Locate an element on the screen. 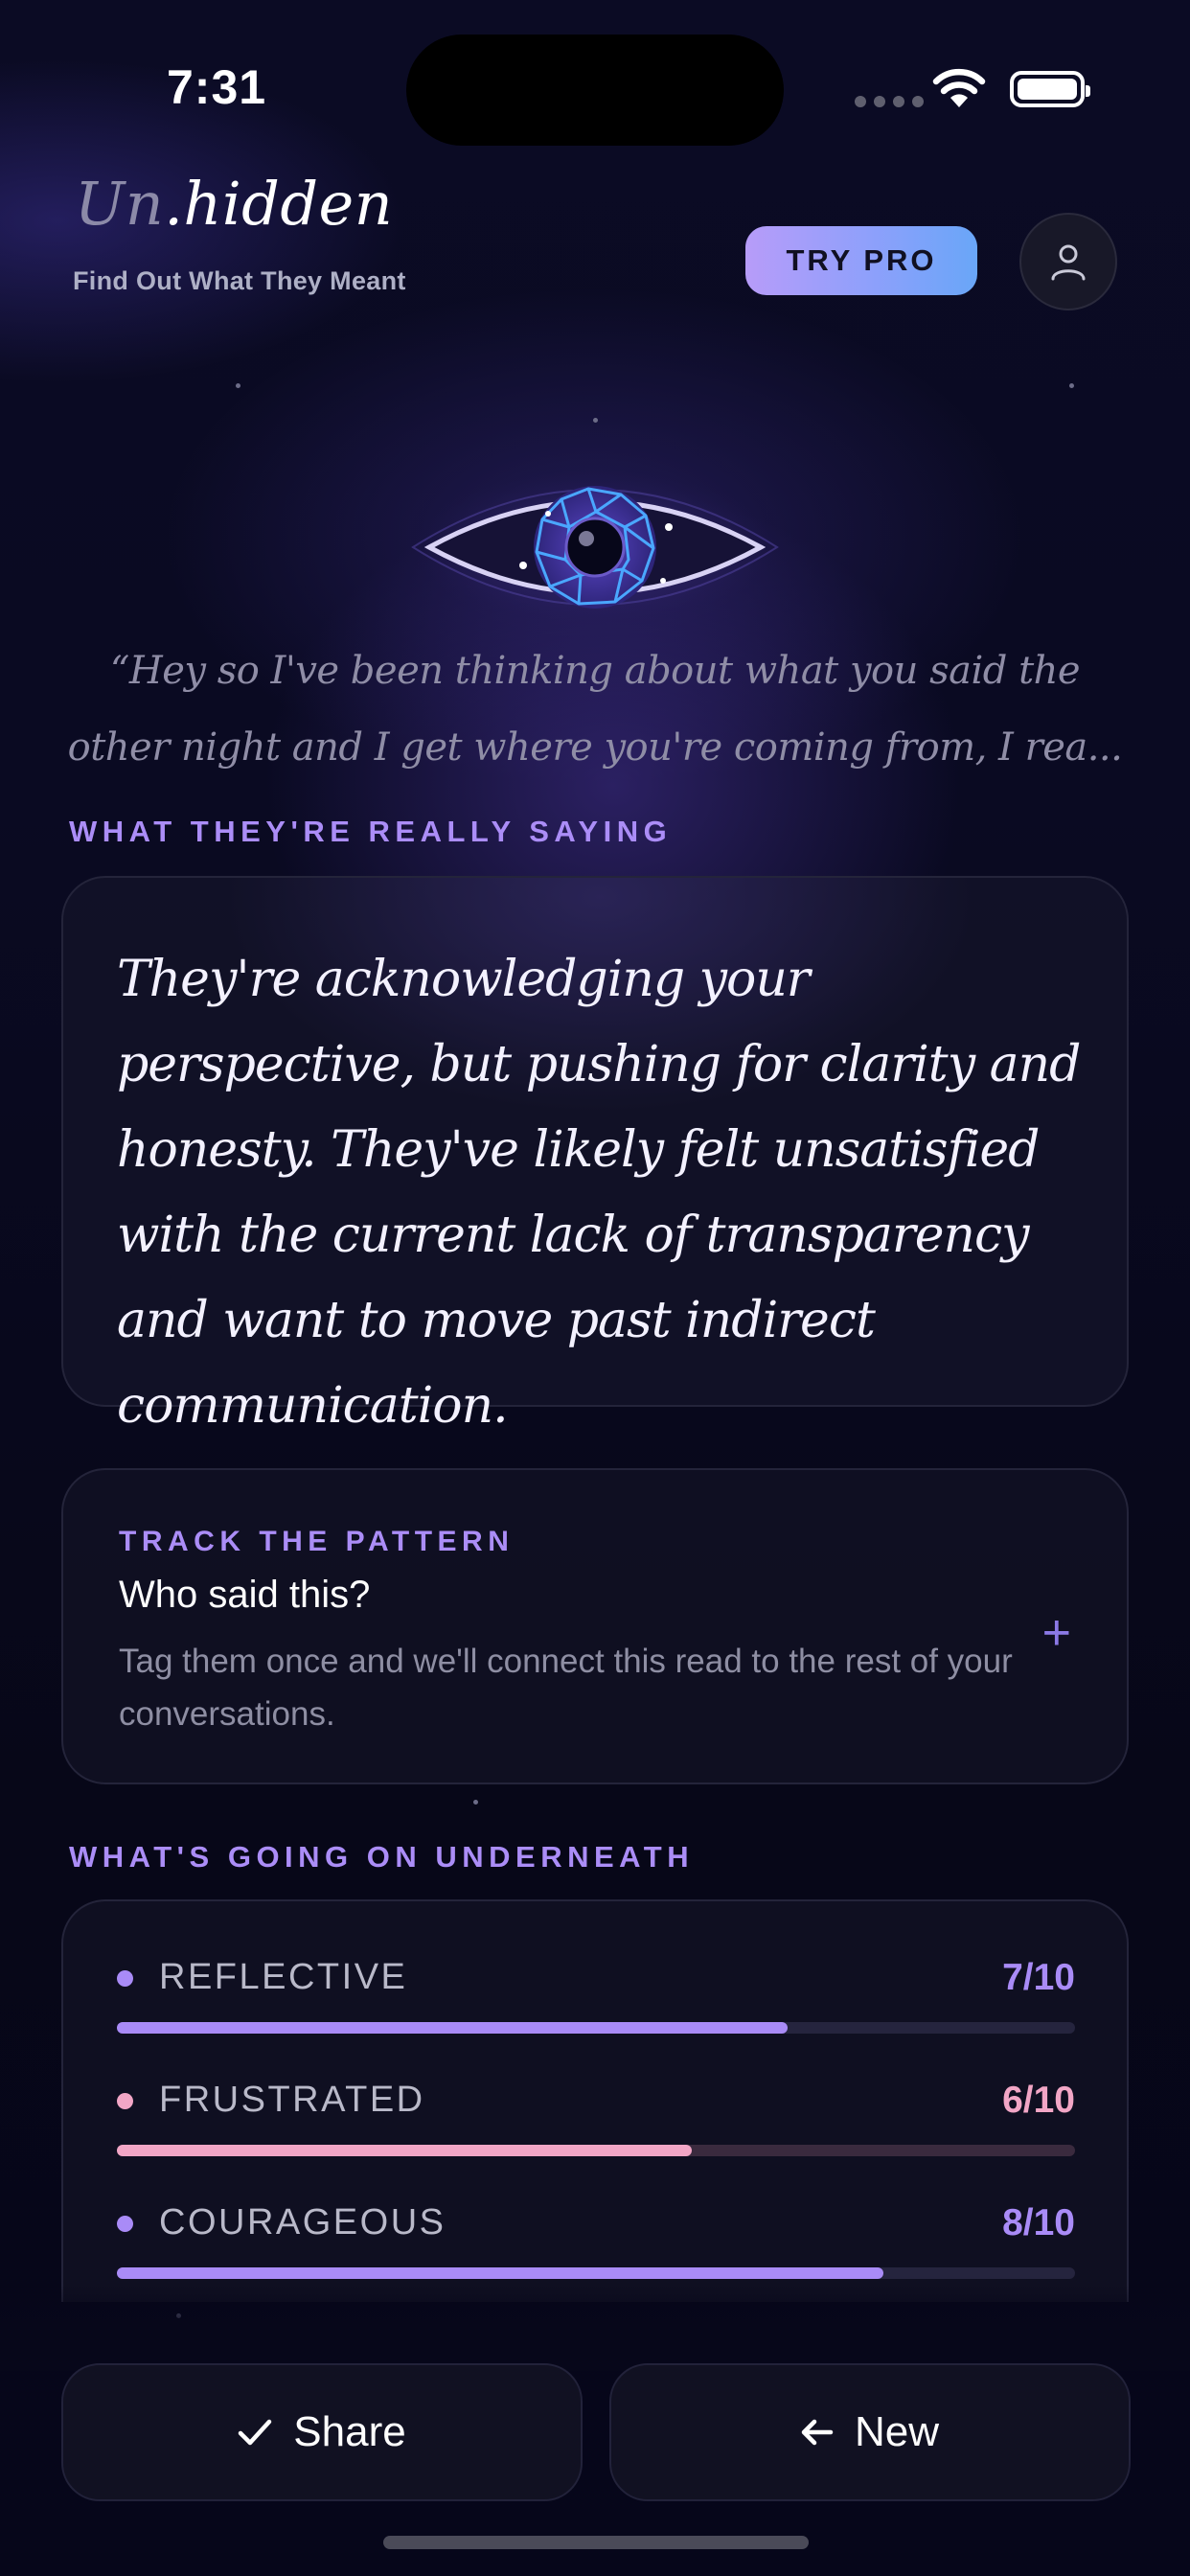  section-label-really-saying: WHAT THEY'RE REALLY SAYING is located at coordinates (371, 831).